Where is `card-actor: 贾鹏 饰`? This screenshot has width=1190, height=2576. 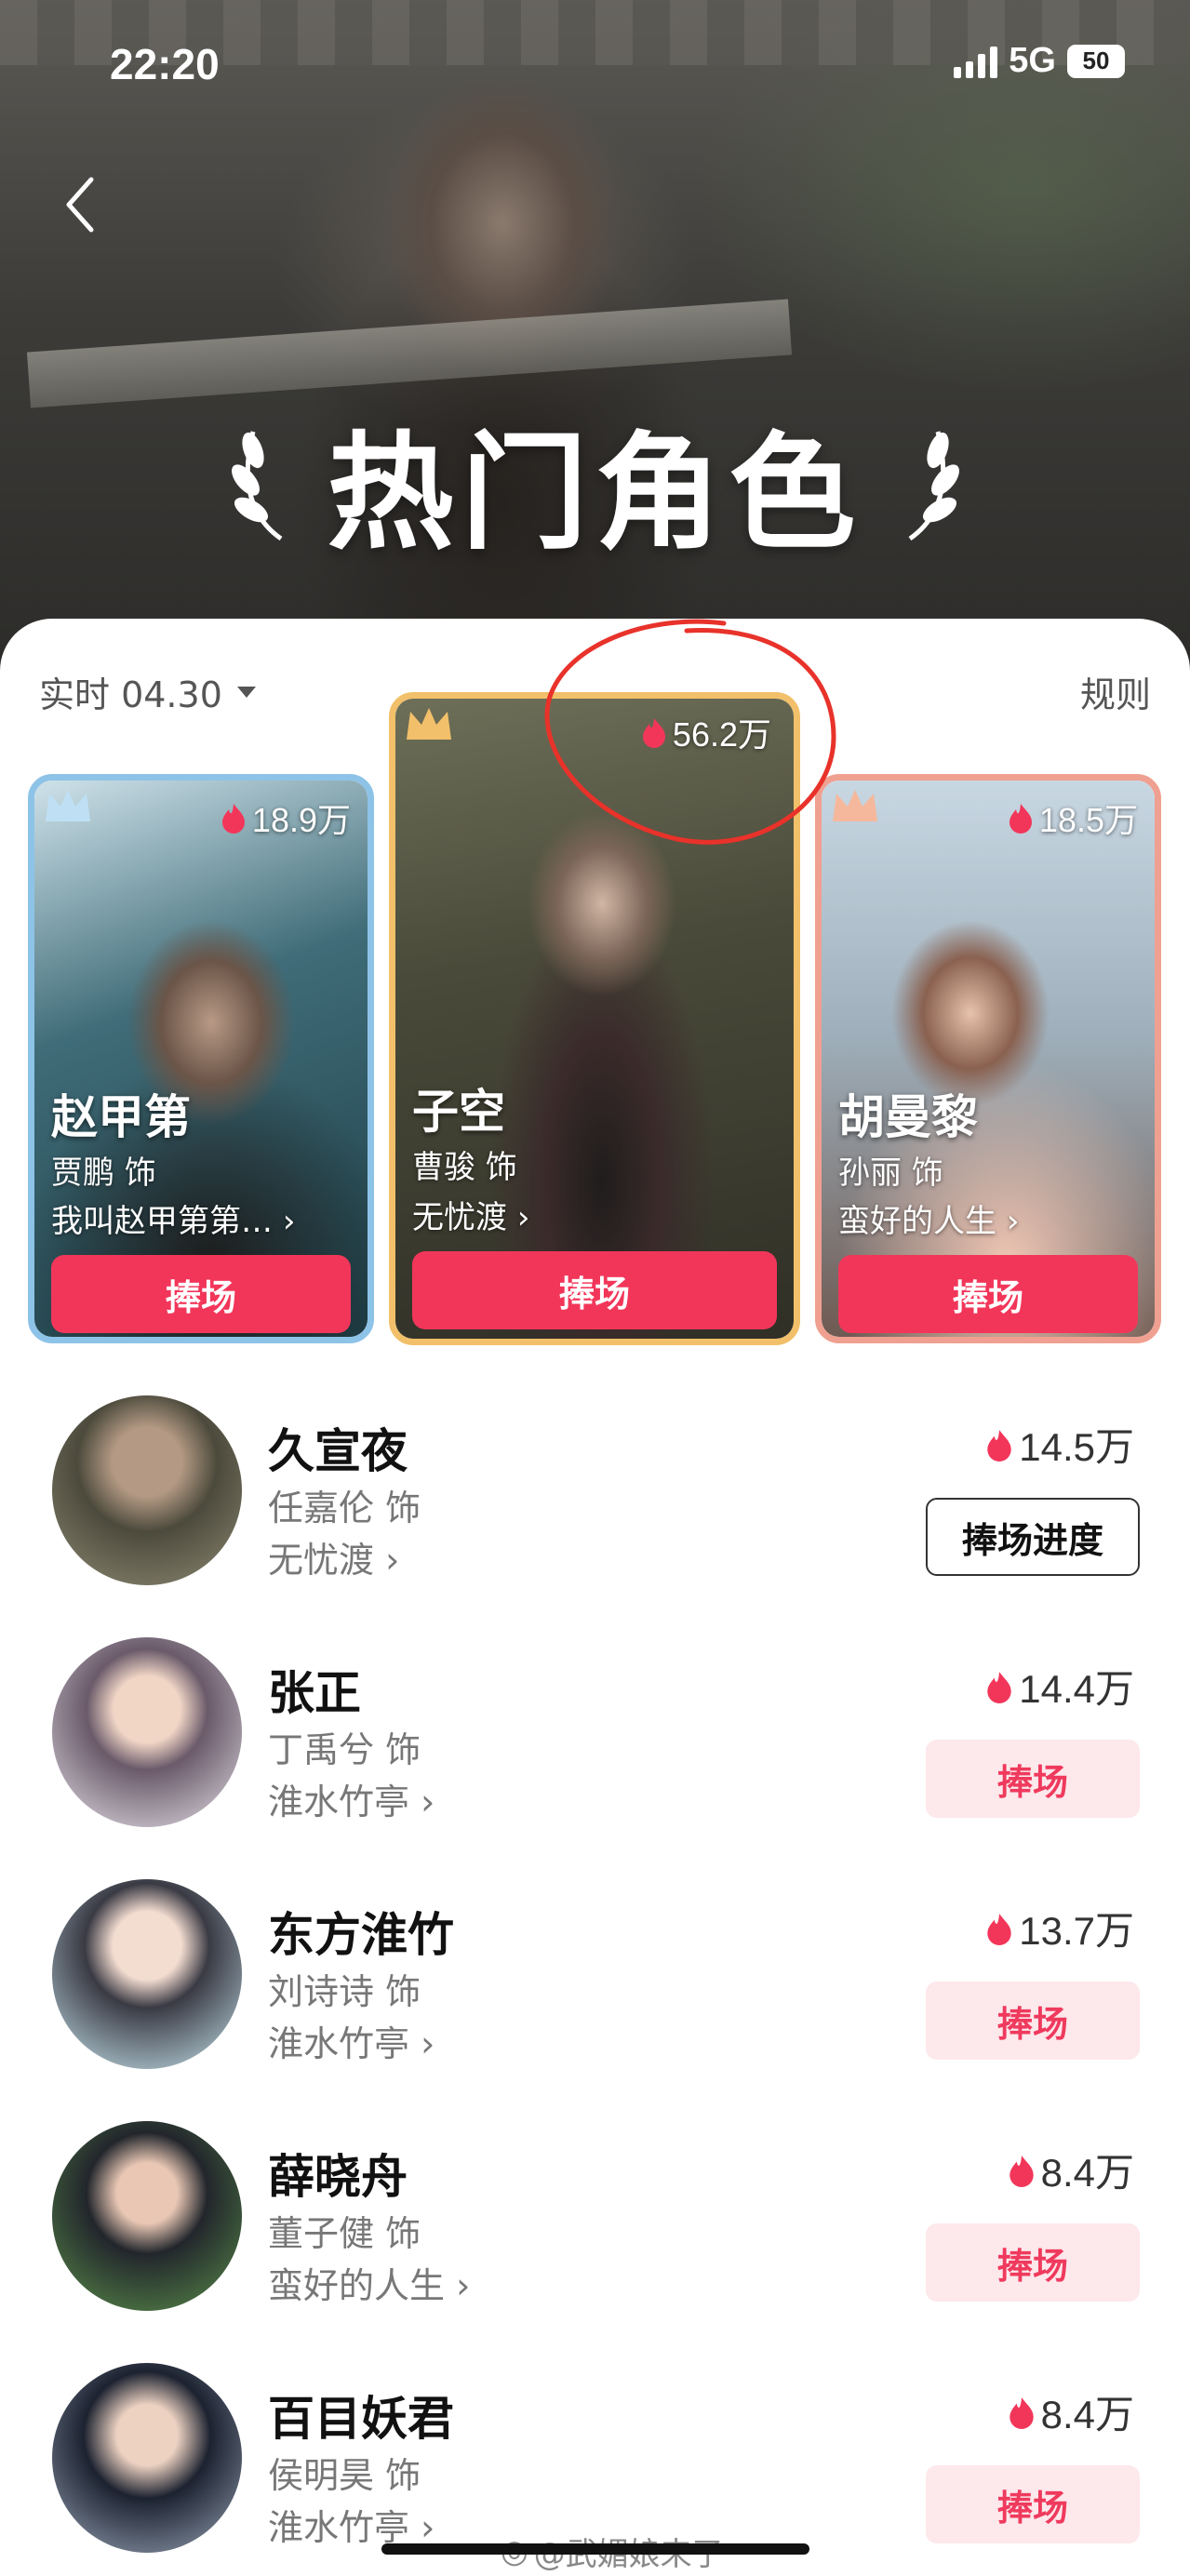 card-actor: 贾鹏 饰 is located at coordinates (103, 1173).